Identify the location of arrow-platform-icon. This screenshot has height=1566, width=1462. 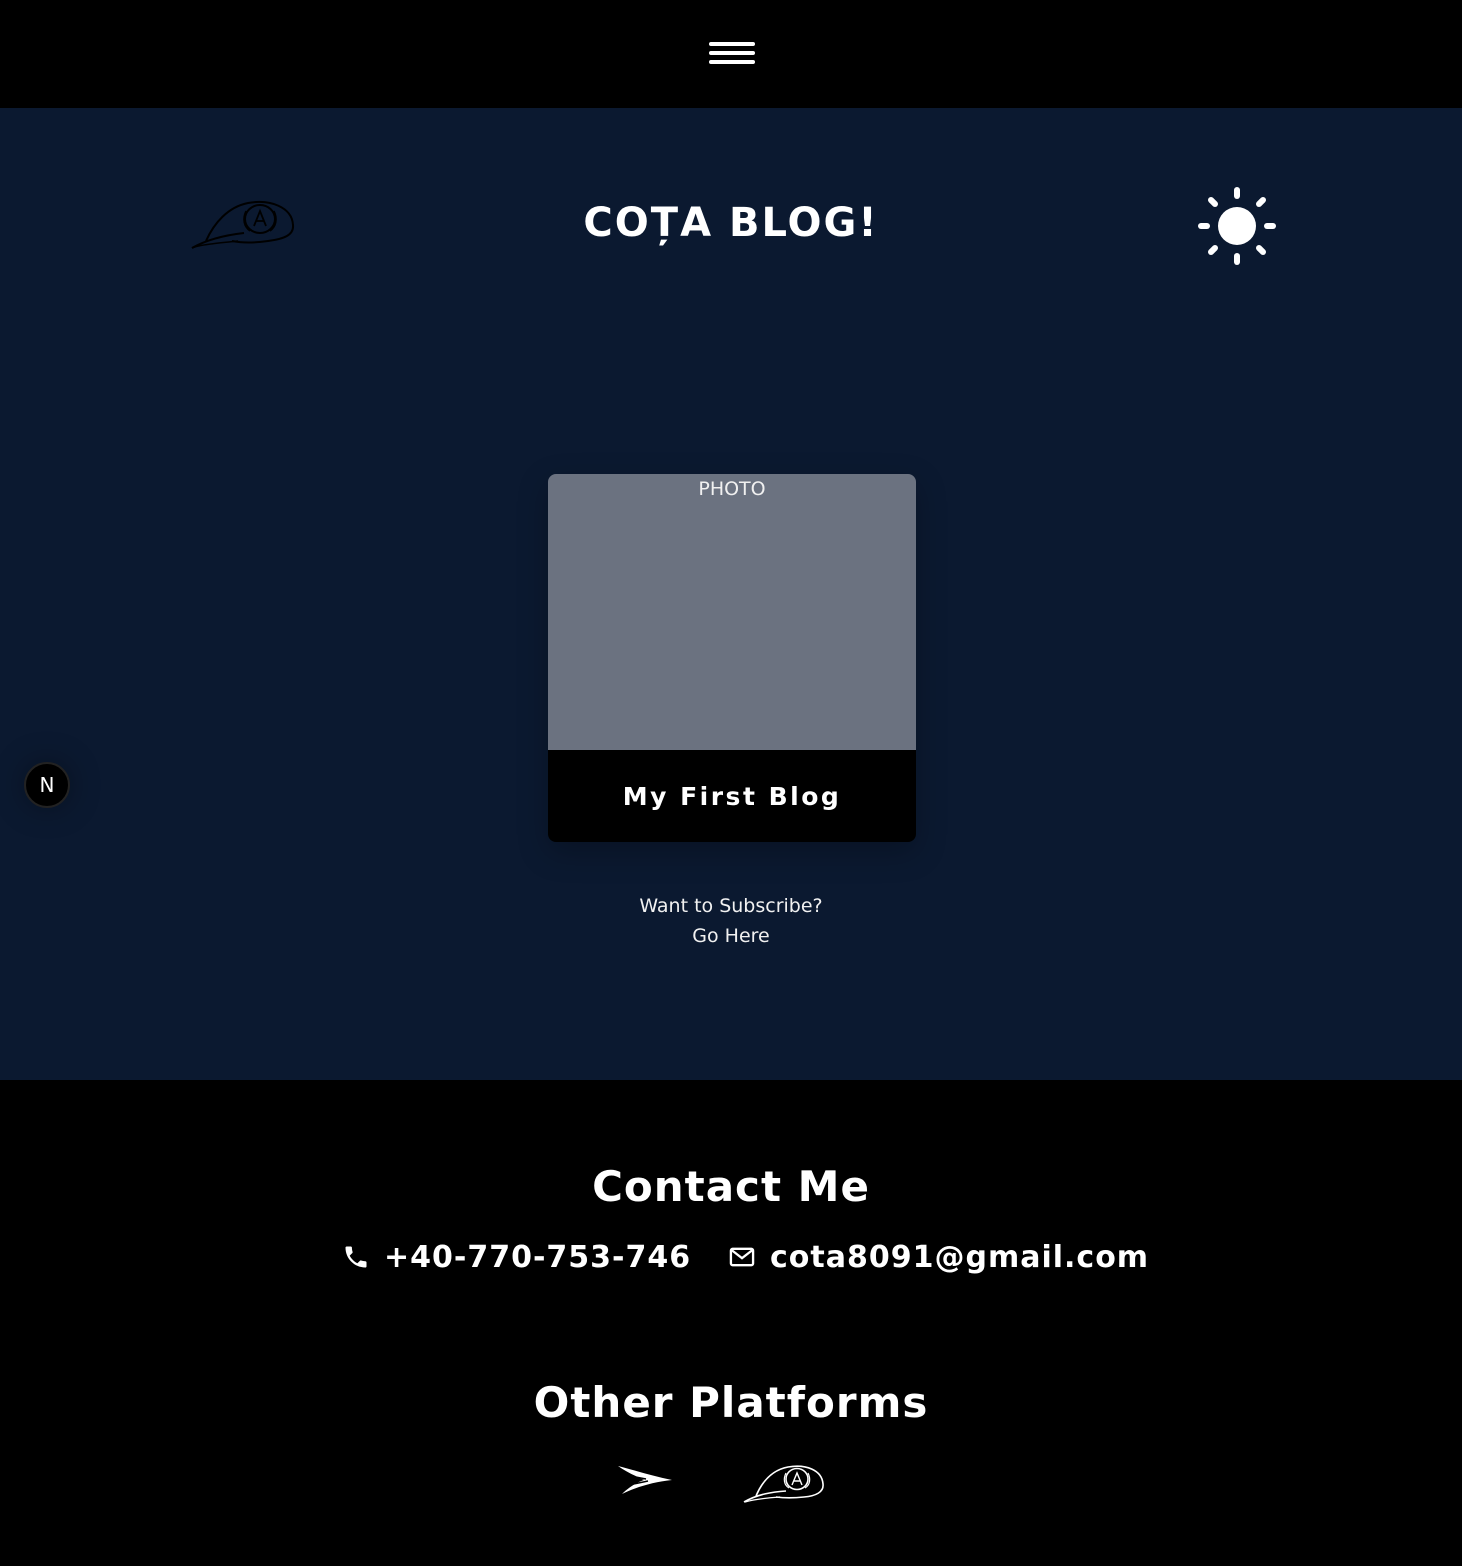
(645, 1479).